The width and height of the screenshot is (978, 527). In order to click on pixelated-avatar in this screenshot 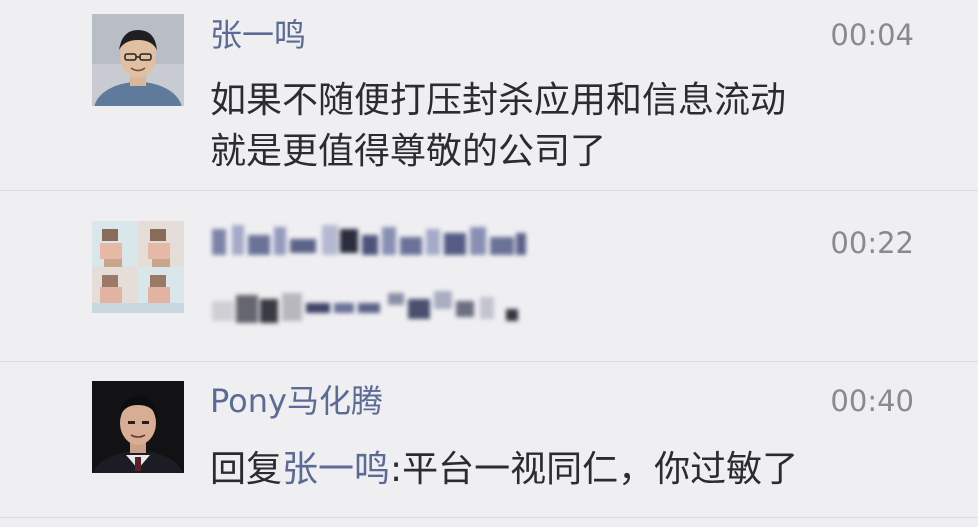, I will do `click(138, 267)`.